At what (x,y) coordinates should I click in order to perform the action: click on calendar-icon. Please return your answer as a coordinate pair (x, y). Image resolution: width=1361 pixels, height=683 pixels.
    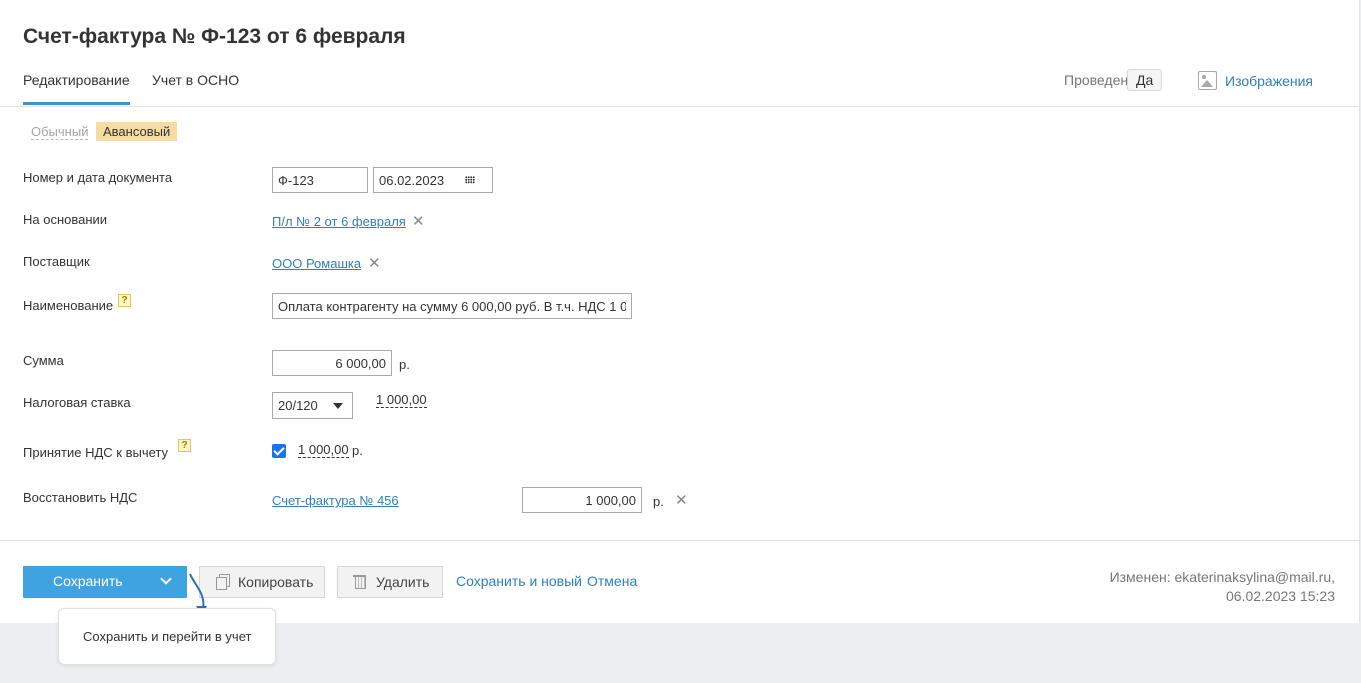
    Looking at the image, I should click on (470, 180).